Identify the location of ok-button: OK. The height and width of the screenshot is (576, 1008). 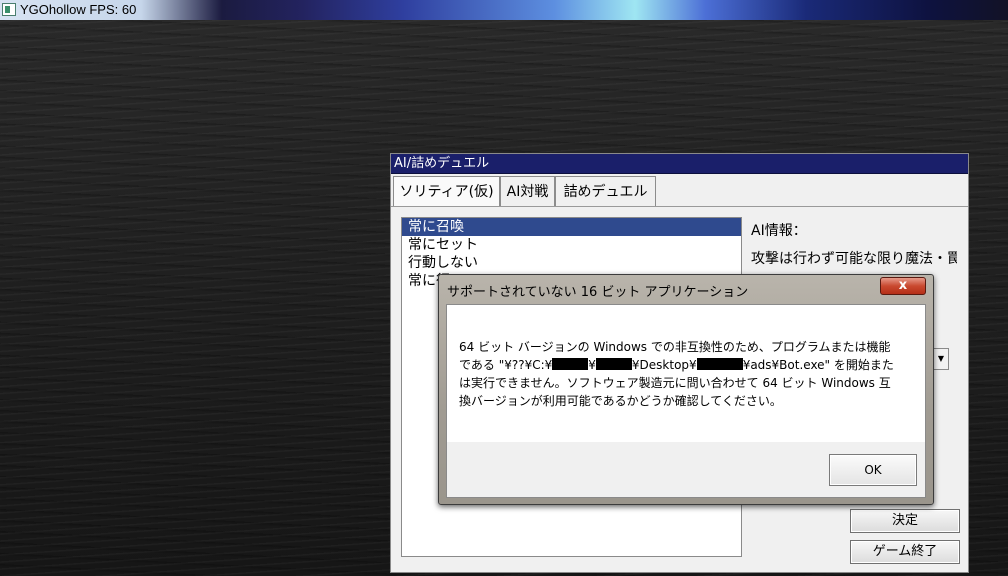
(873, 470).